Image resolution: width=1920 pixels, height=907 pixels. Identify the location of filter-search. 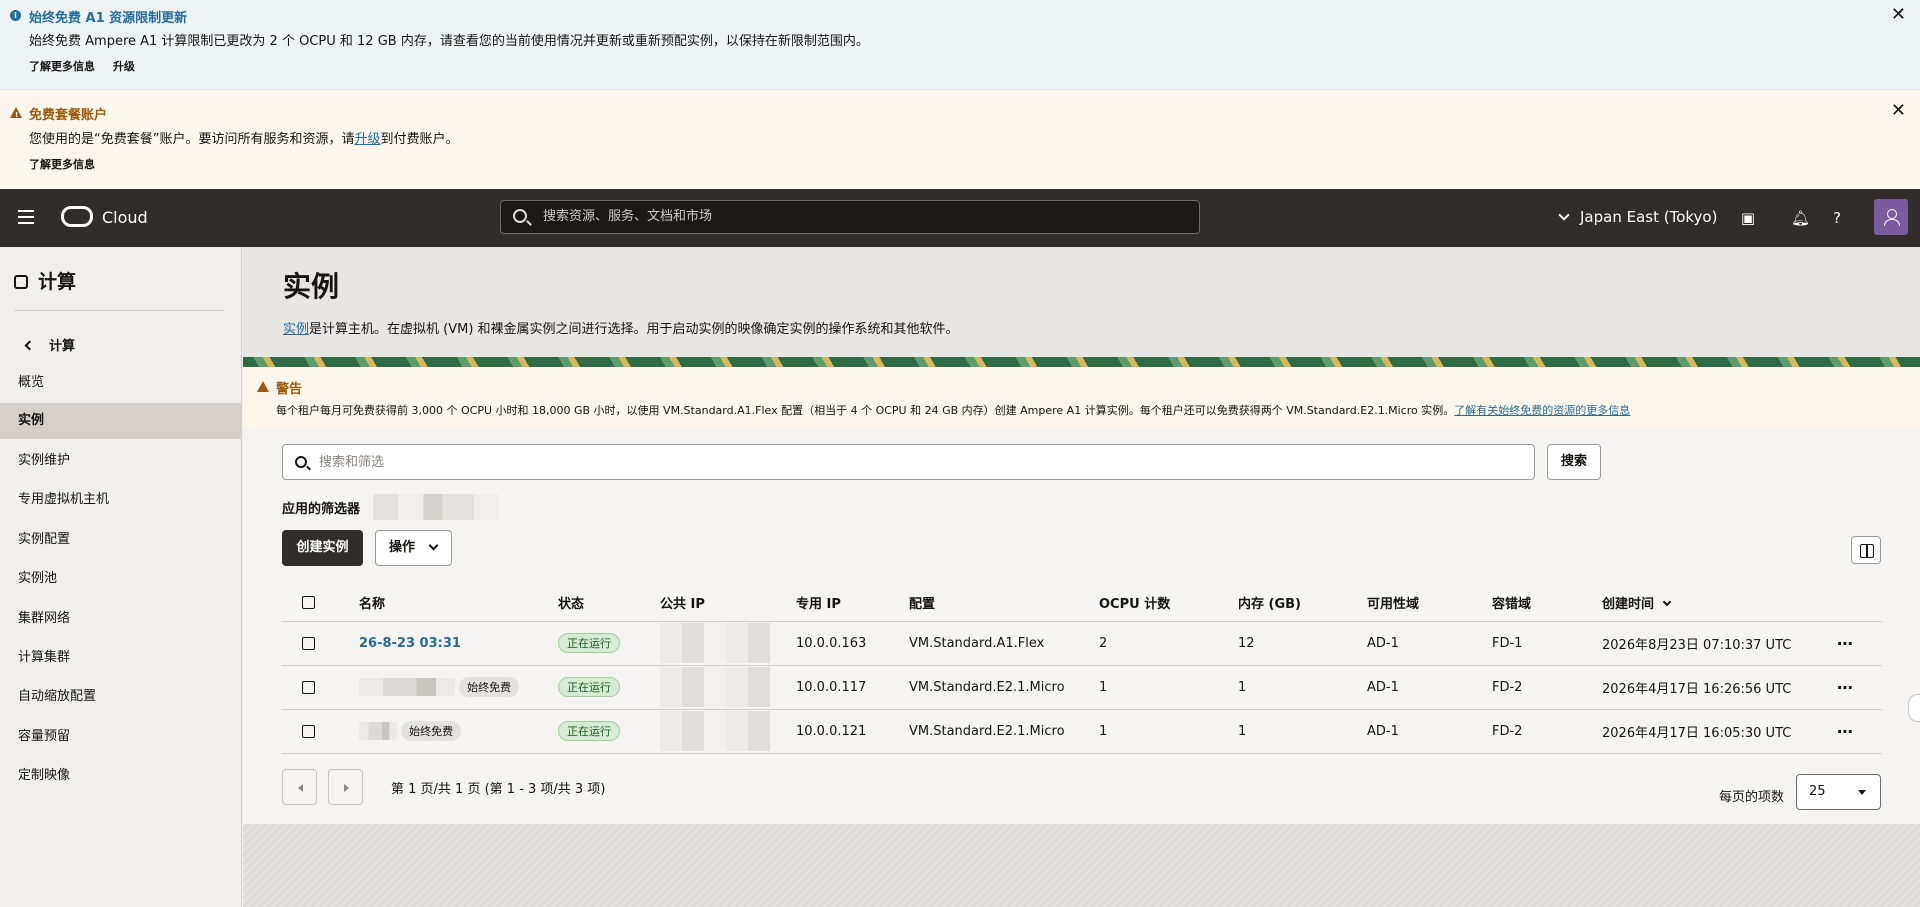
(908, 462).